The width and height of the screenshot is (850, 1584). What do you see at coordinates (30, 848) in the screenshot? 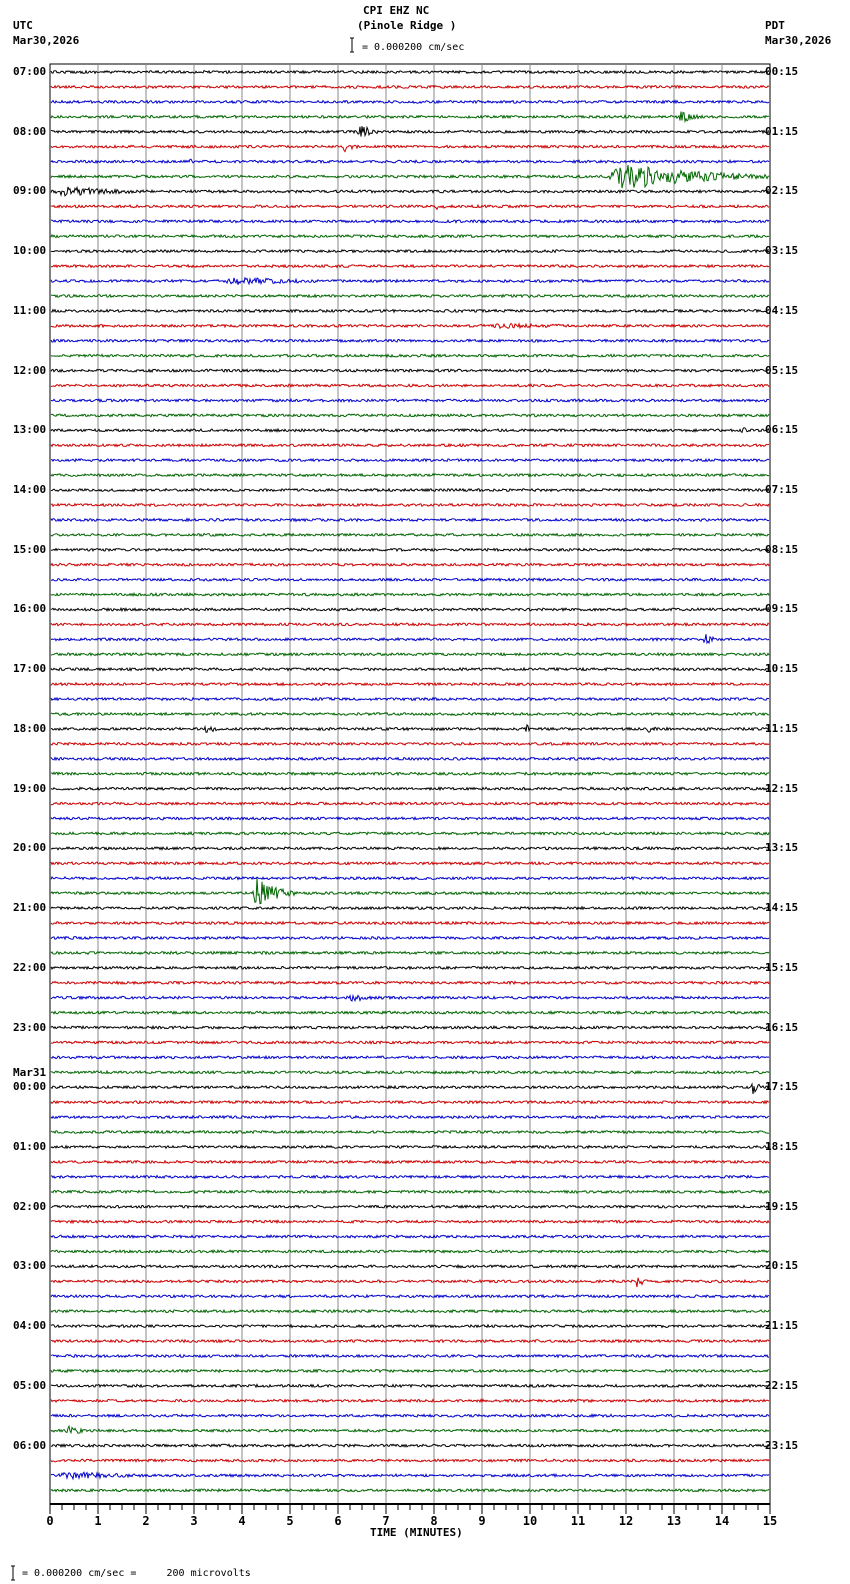
I see `utc-hour-label: 20:00` at bounding box center [30, 848].